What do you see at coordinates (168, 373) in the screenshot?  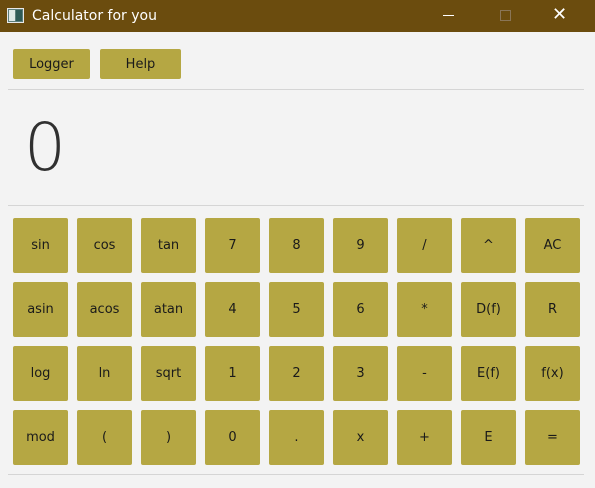 I see `key-sqrt: sqrt` at bounding box center [168, 373].